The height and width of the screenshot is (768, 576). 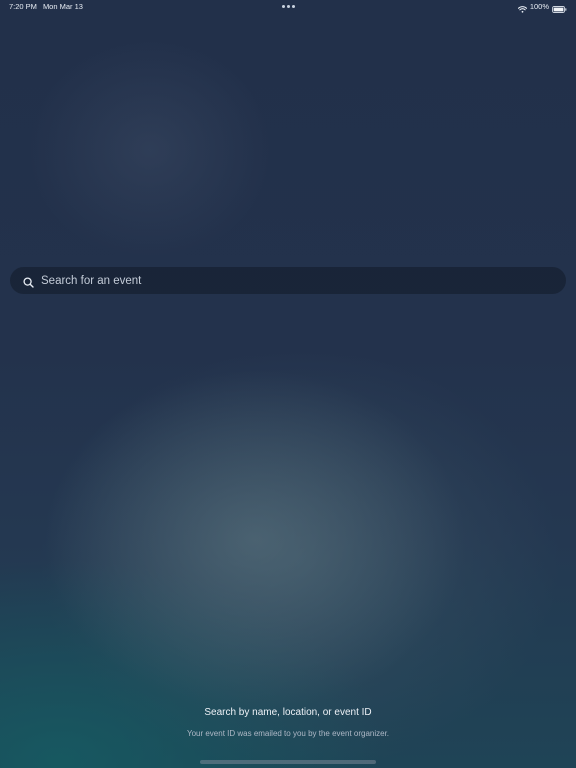 What do you see at coordinates (522, 8) in the screenshot?
I see `wifi-icon` at bounding box center [522, 8].